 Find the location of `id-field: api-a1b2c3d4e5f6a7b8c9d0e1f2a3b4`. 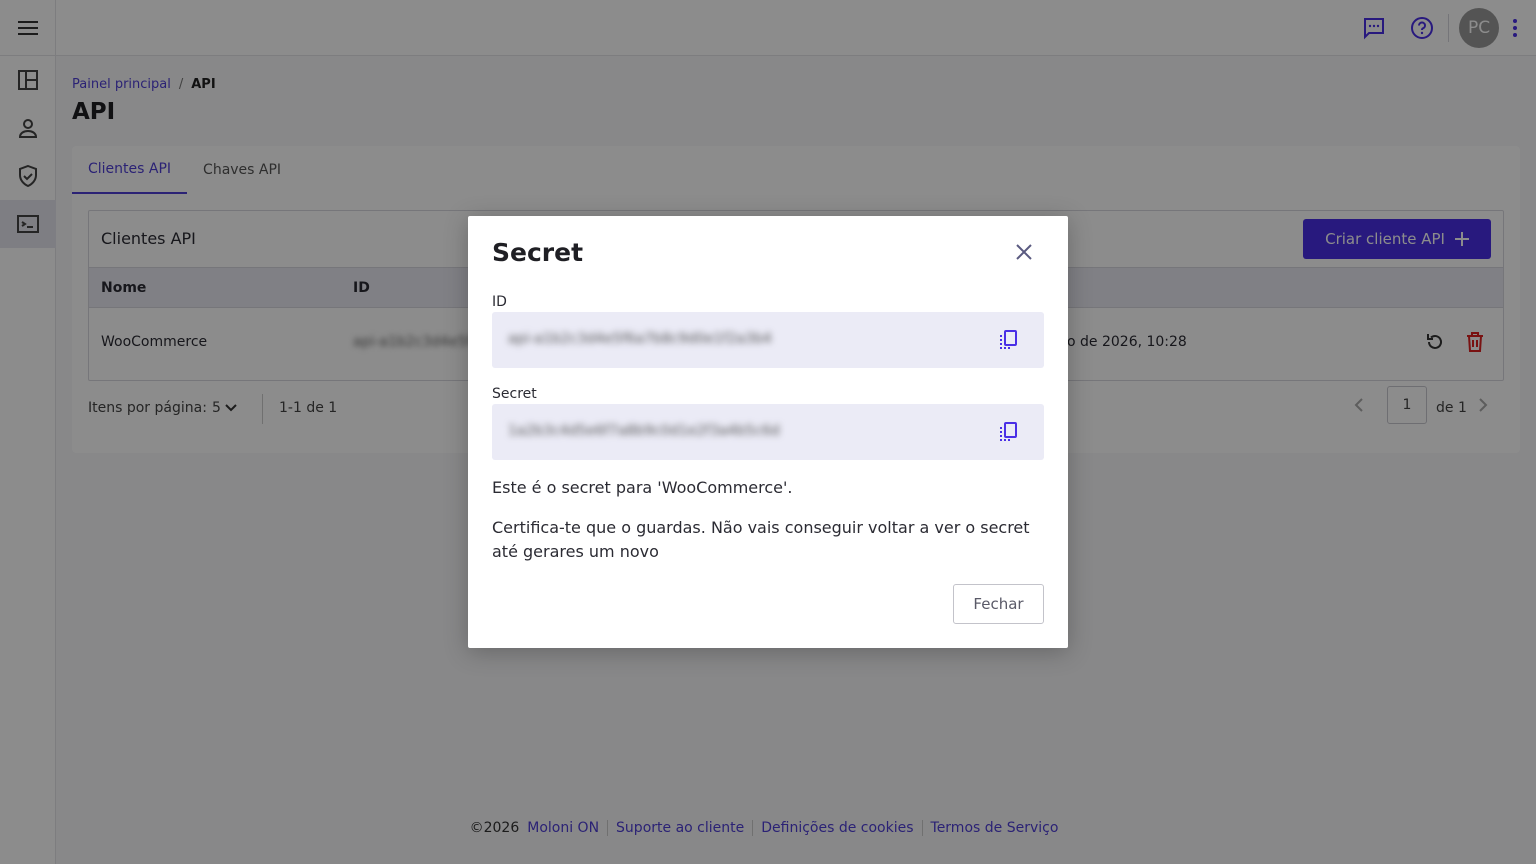

id-field: api-a1b2c3d4e5f6a7b8c9d0e1f2a3b4 is located at coordinates (768, 340).